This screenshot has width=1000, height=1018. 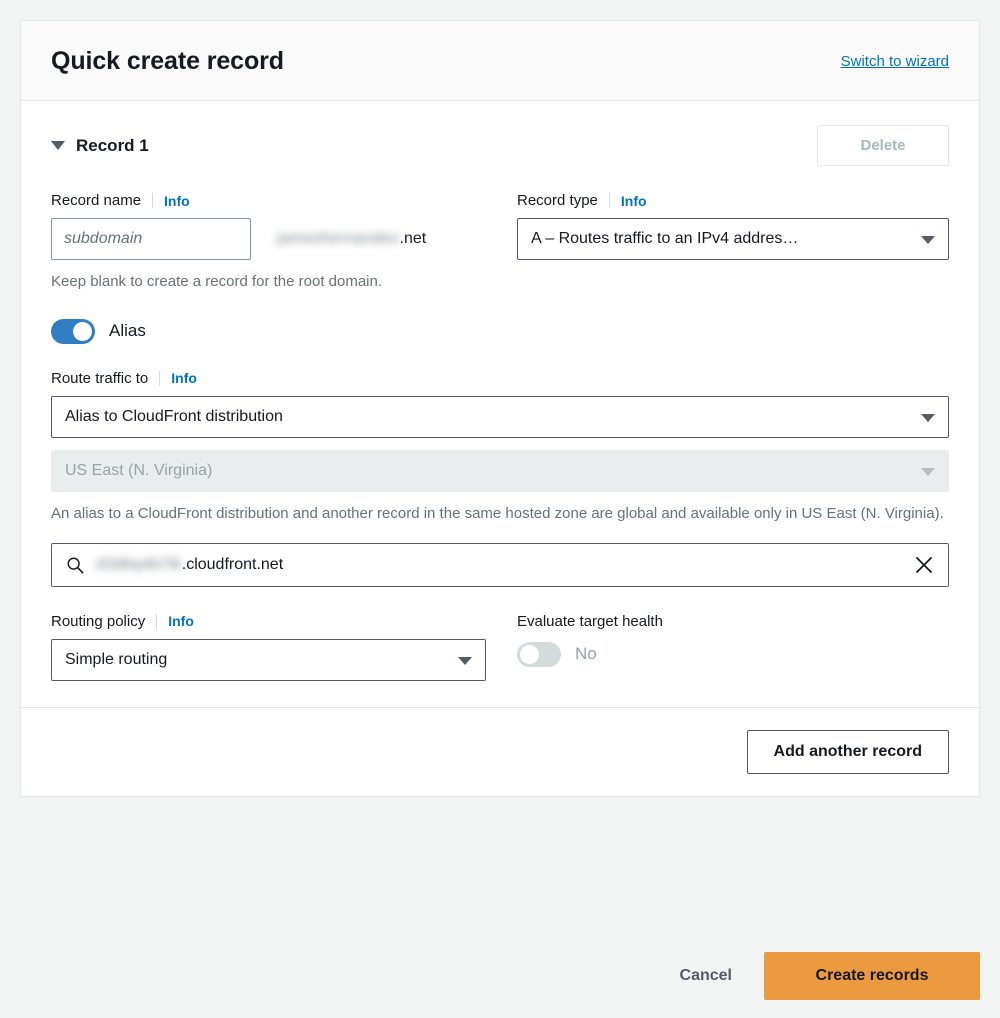 I want to click on search-icon, so click(x=75, y=565).